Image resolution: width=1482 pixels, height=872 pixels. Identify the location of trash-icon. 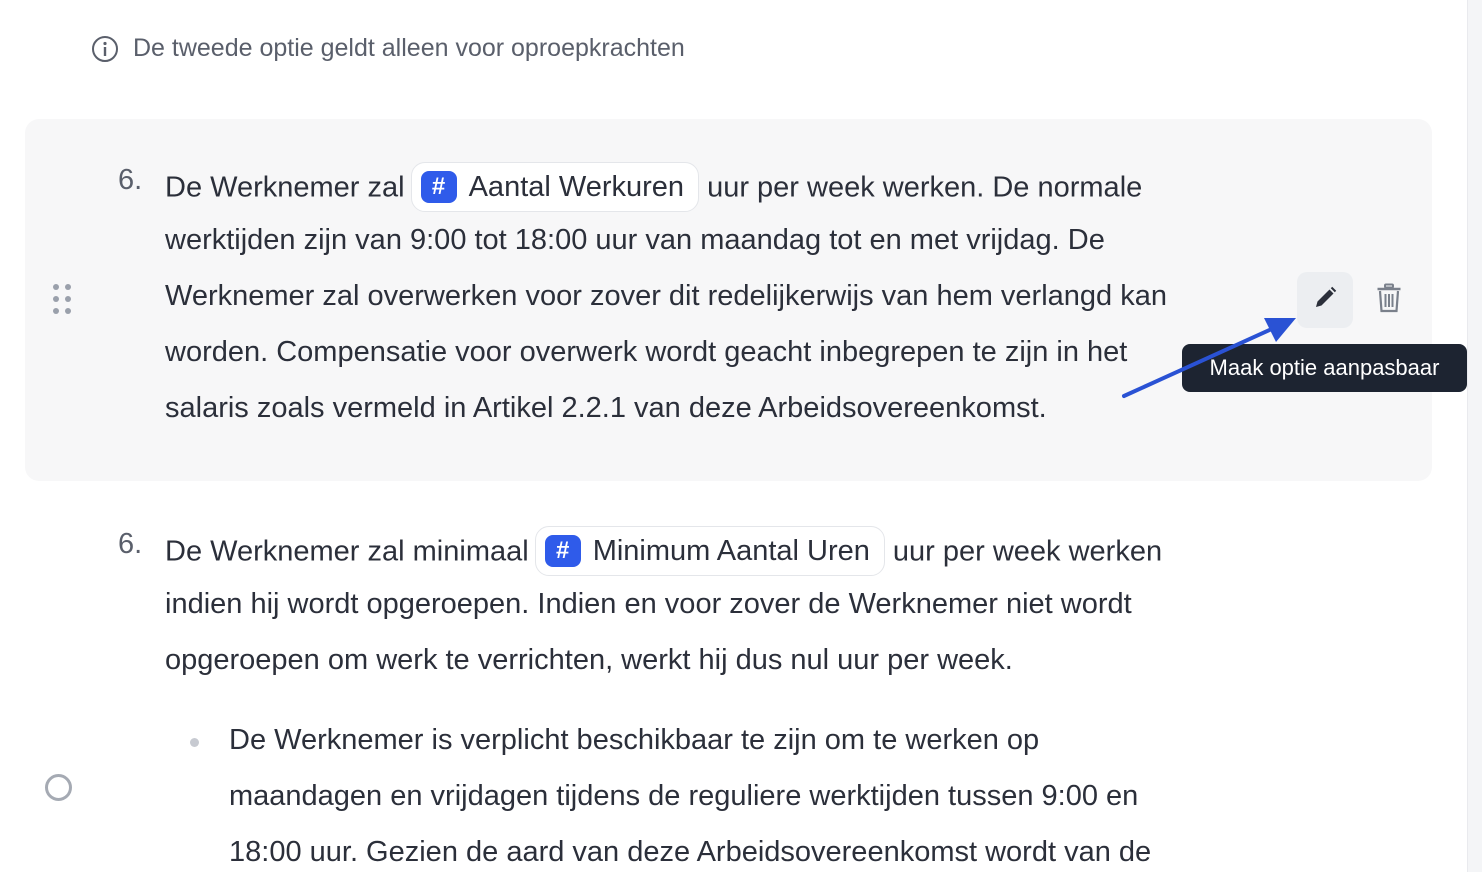
(1389, 300).